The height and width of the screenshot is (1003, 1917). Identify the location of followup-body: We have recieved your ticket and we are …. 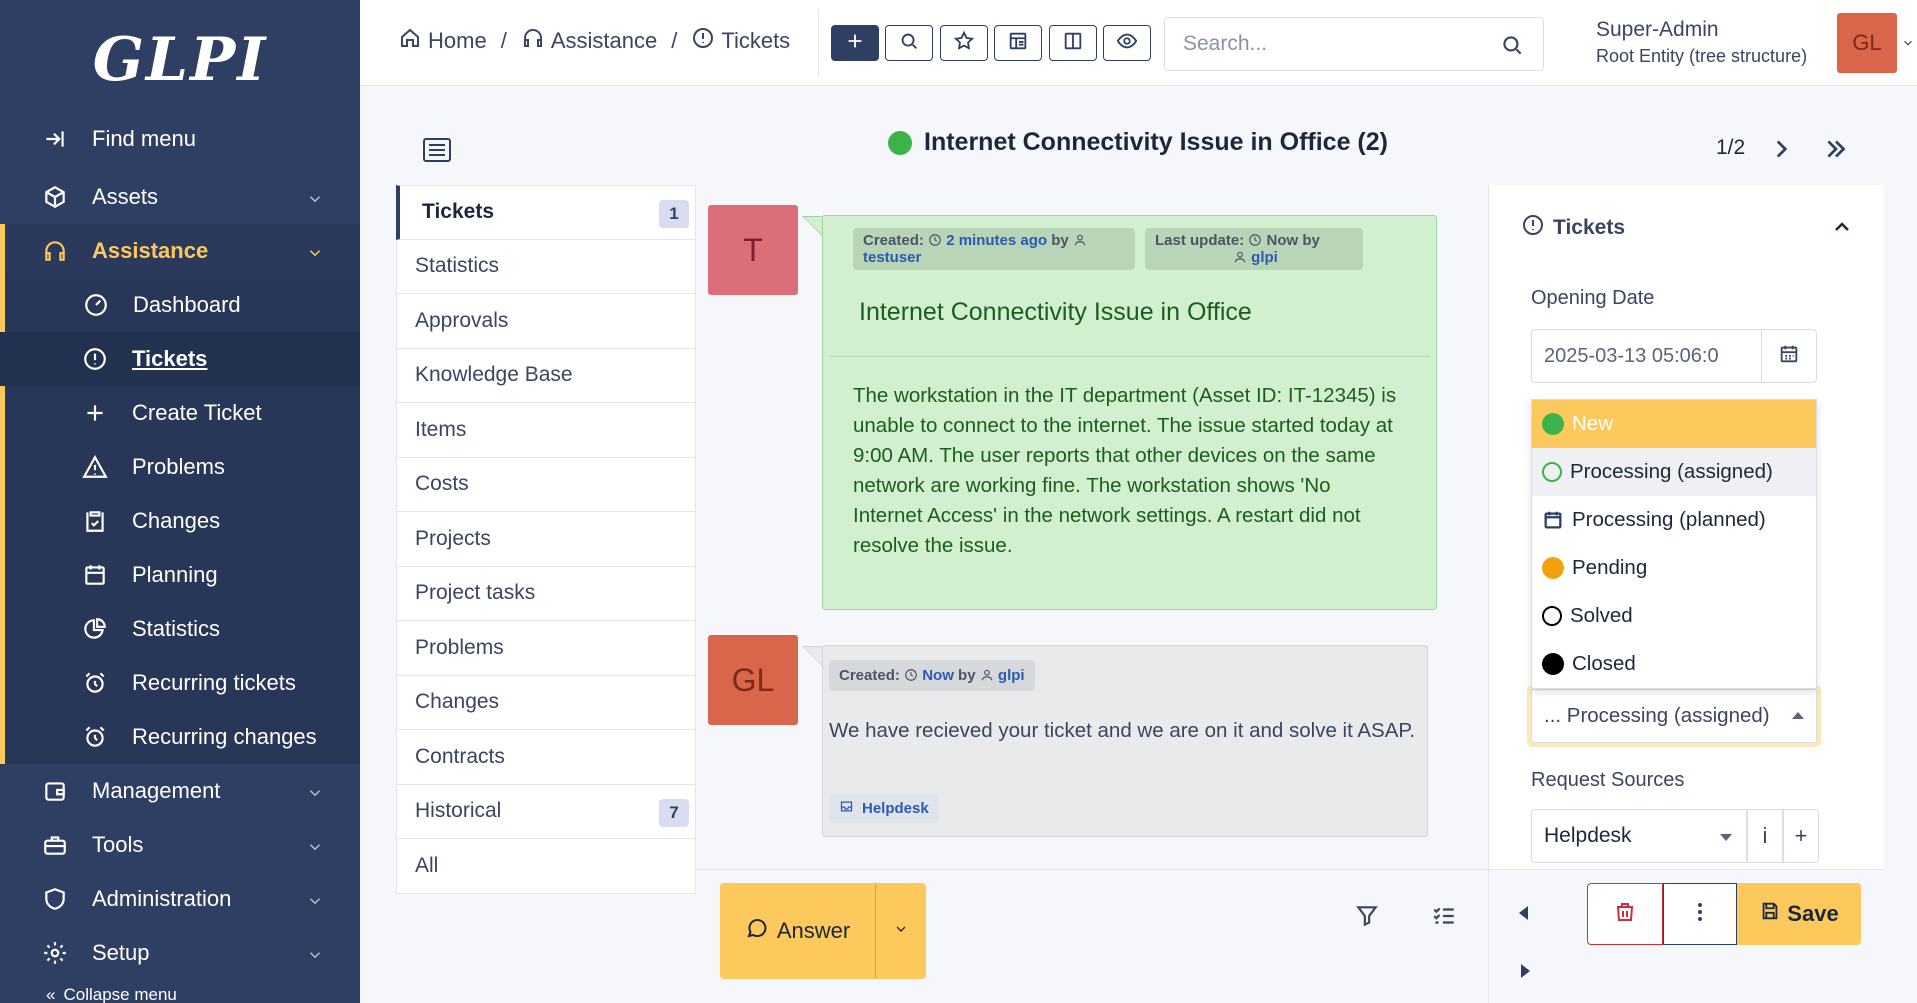
(1122, 730).